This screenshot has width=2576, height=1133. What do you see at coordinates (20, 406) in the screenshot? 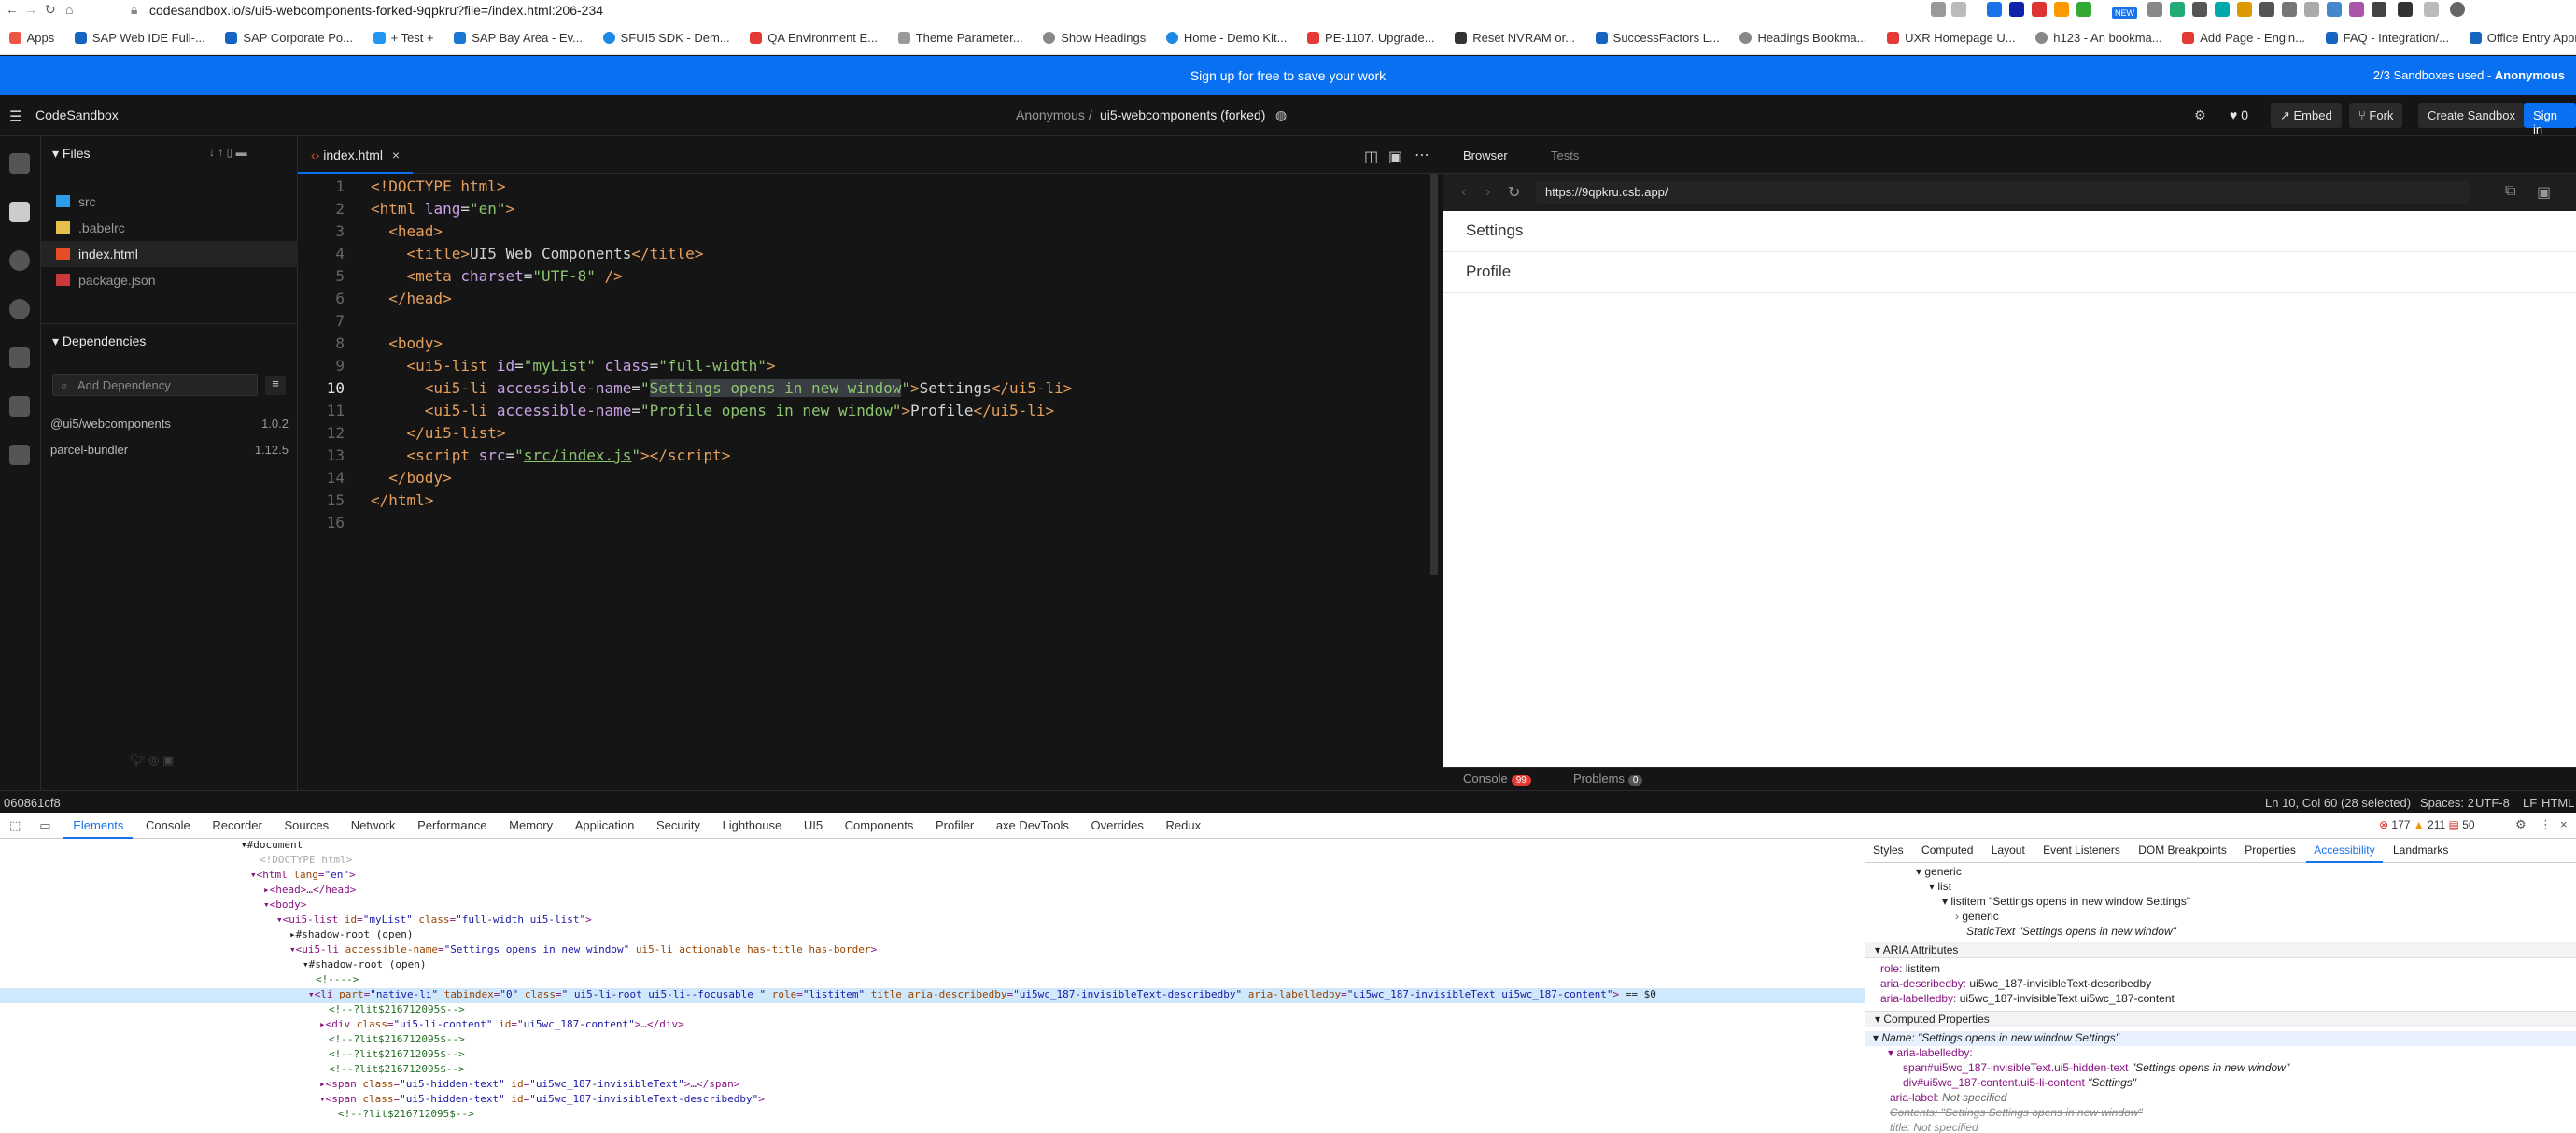
I see `rocket-icon` at bounding box center [20, 406].